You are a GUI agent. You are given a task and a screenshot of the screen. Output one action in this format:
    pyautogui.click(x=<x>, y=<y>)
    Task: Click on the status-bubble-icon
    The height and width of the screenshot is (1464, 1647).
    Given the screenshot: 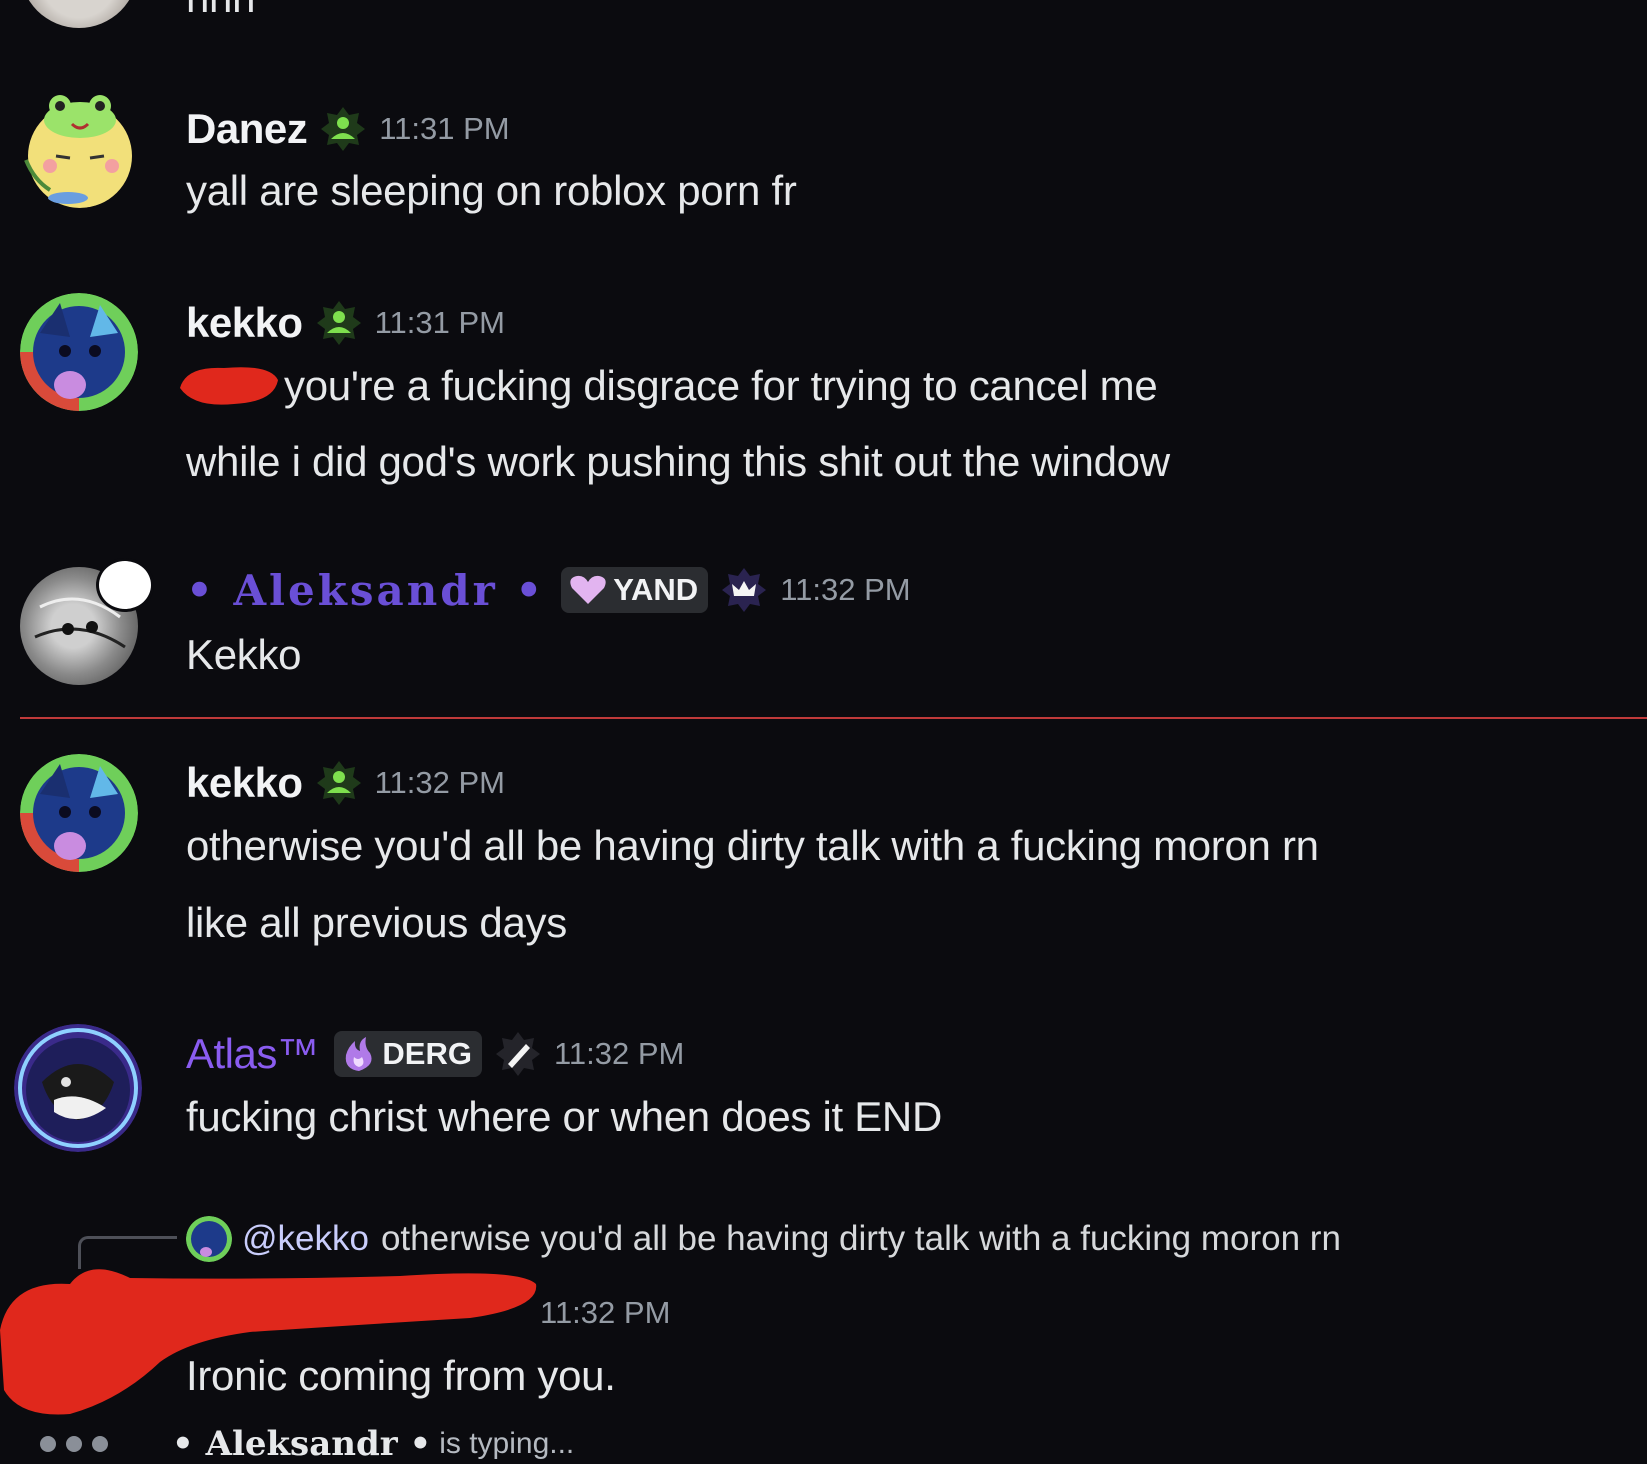 What is the action you would take?
    pyautogui.click(x=125, y=585)
    